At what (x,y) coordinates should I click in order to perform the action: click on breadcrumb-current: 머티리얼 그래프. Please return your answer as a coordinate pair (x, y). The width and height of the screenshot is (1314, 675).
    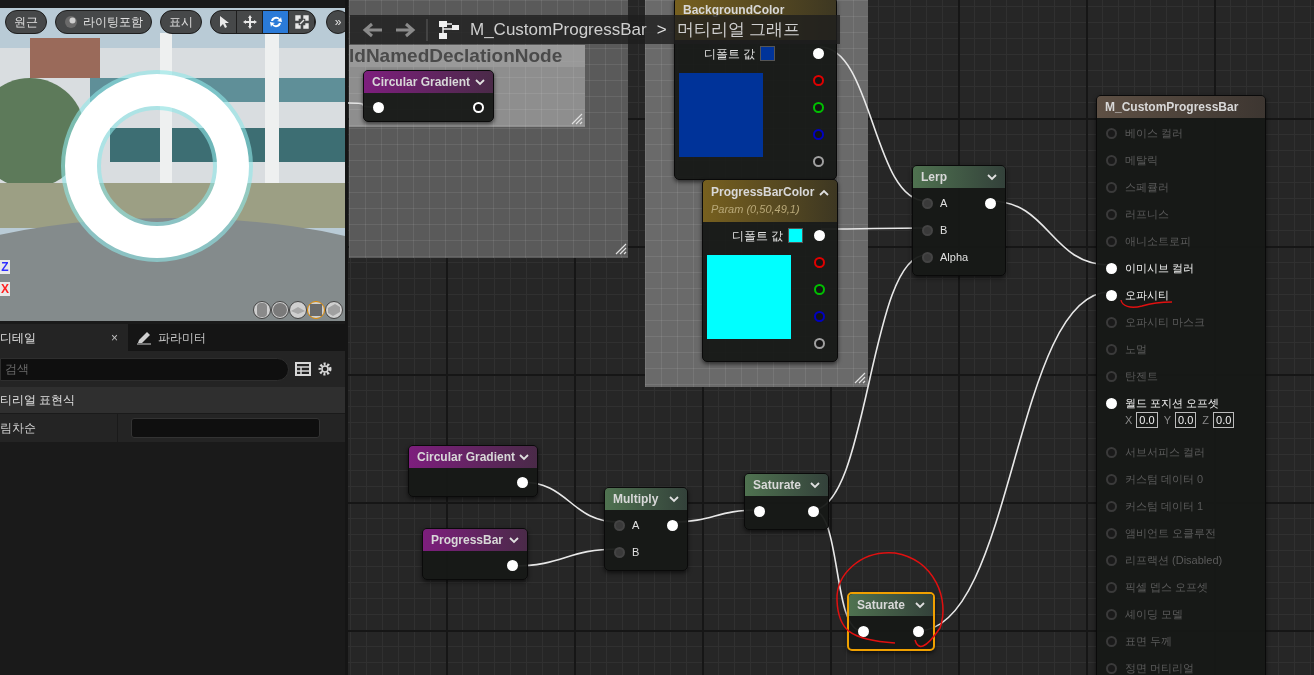
    Looking at the image, I should click on (738, 29).